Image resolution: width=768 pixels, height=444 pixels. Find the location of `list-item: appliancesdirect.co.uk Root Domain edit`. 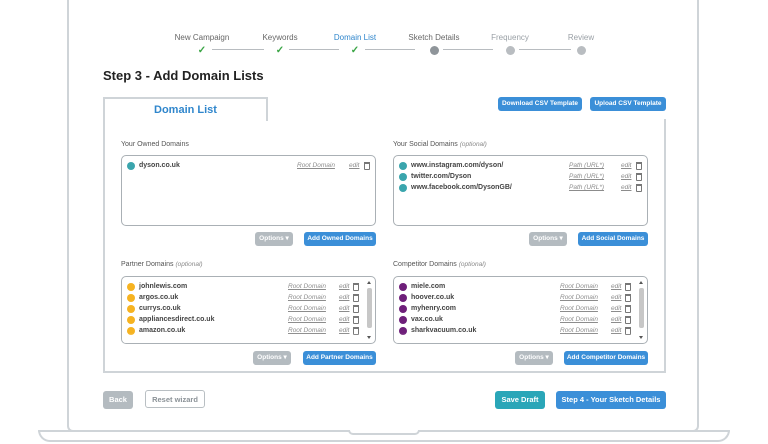

list-item: appliancesdirect.co.uk Root Domain edit is located at coordinates (248, 320).